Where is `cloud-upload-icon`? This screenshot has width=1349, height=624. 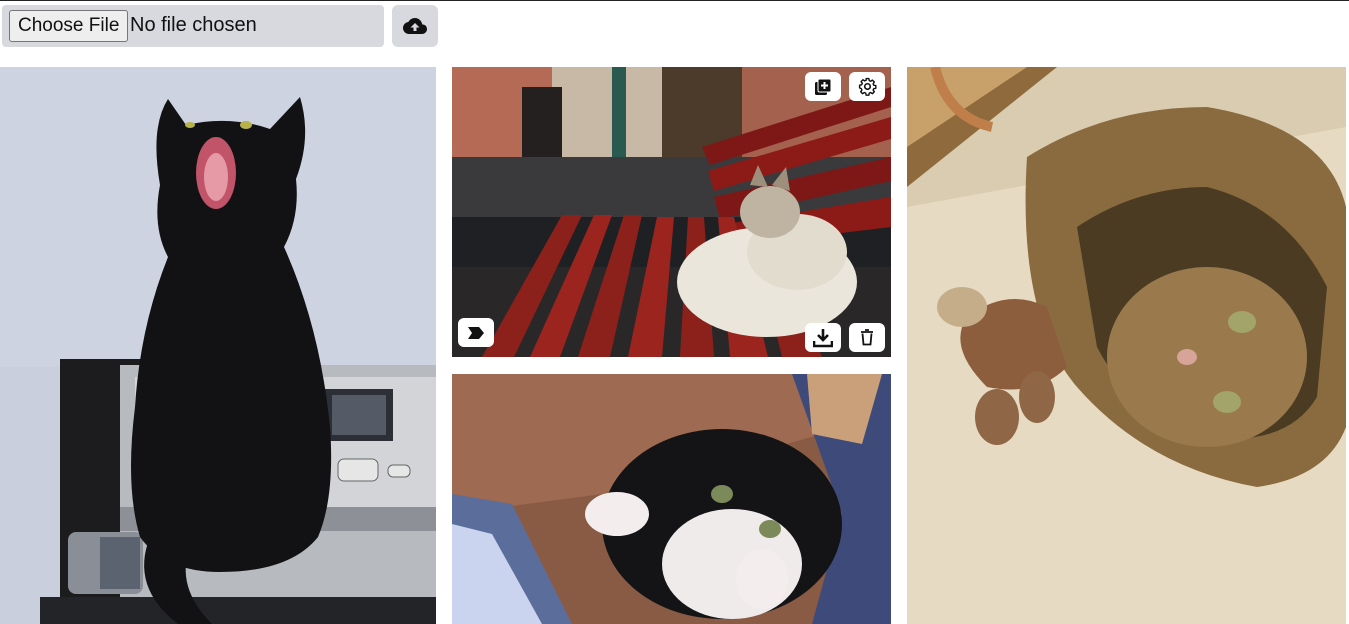 cloud-upload-icon is located at coordinates (415, 26).